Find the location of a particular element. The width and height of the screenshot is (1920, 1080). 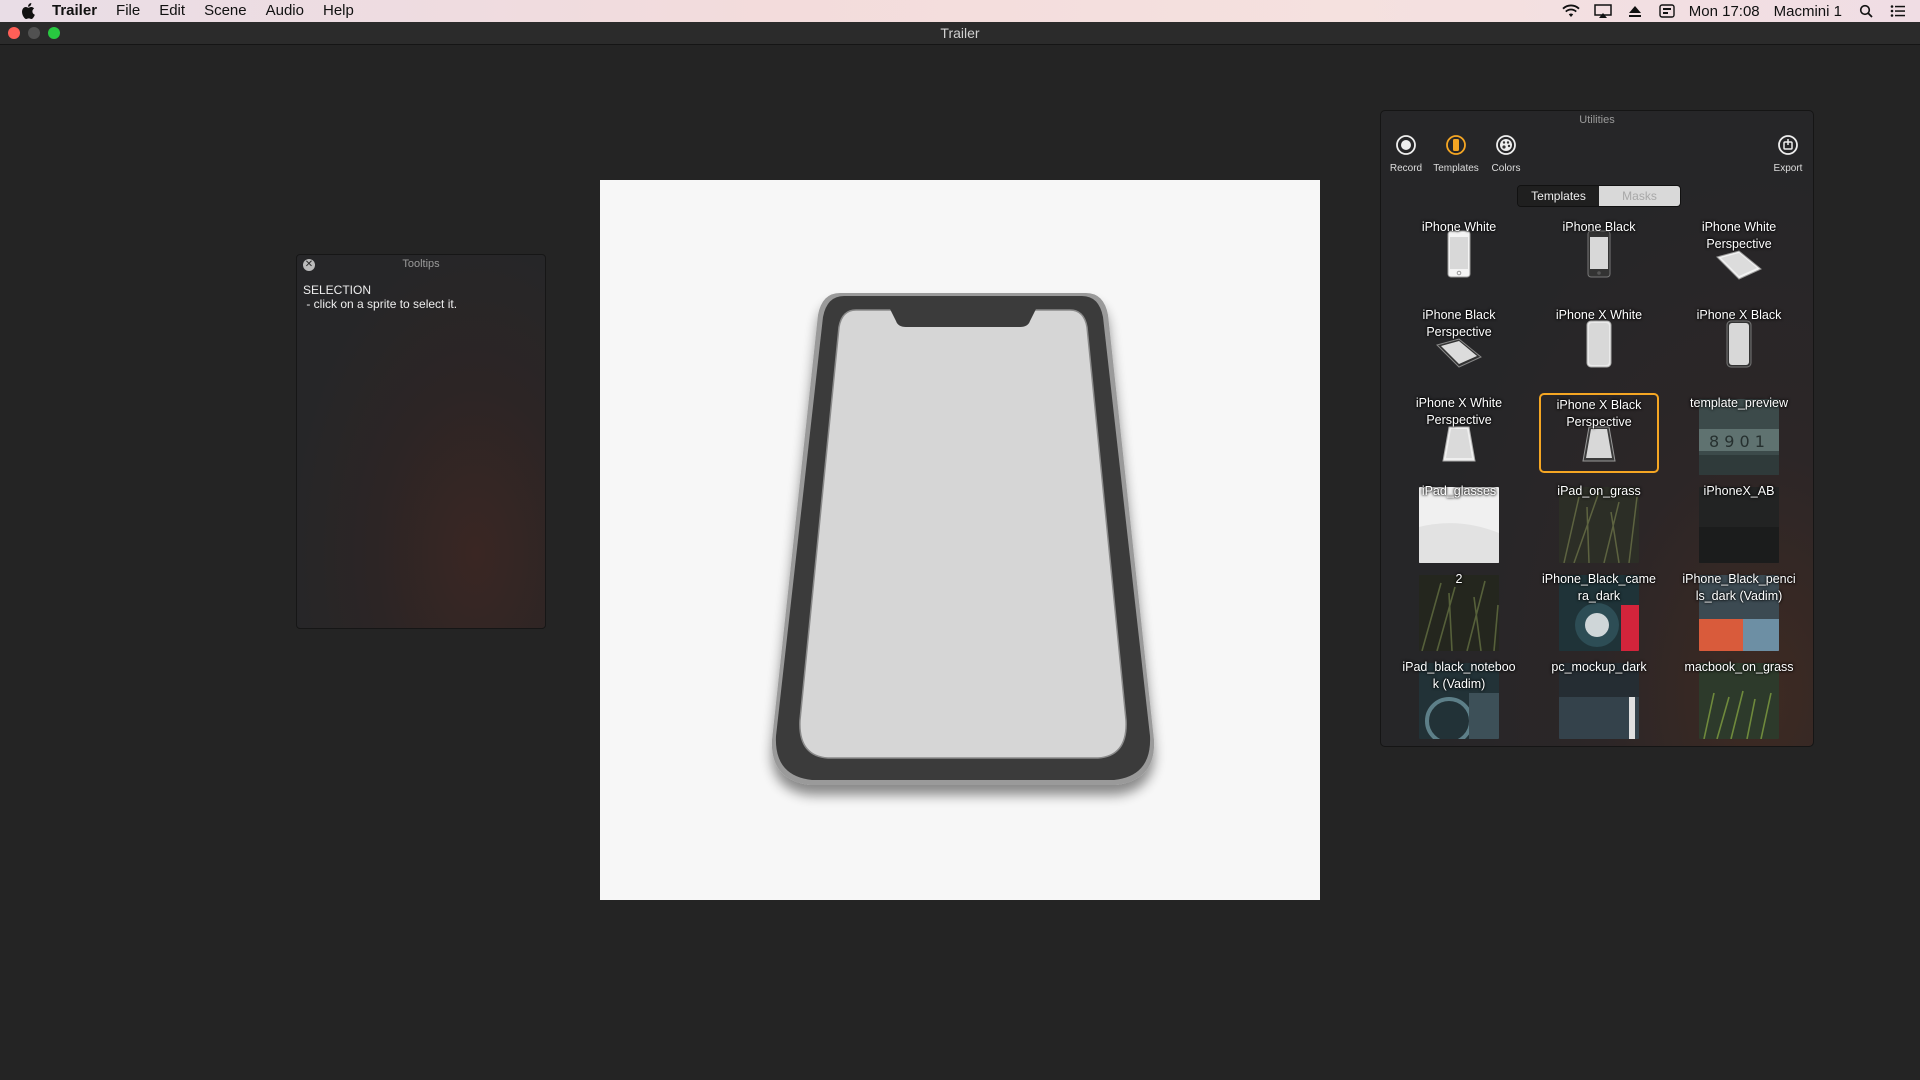

template-item: iPhoneX_AB is located at coordinates (1739, 522).